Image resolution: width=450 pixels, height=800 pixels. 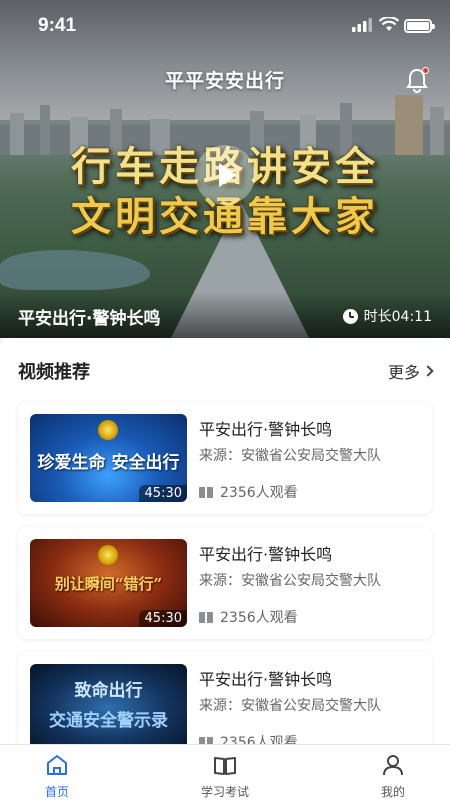 I want to click on hero-duration: 时长04:11, so click(x=387, y=316).